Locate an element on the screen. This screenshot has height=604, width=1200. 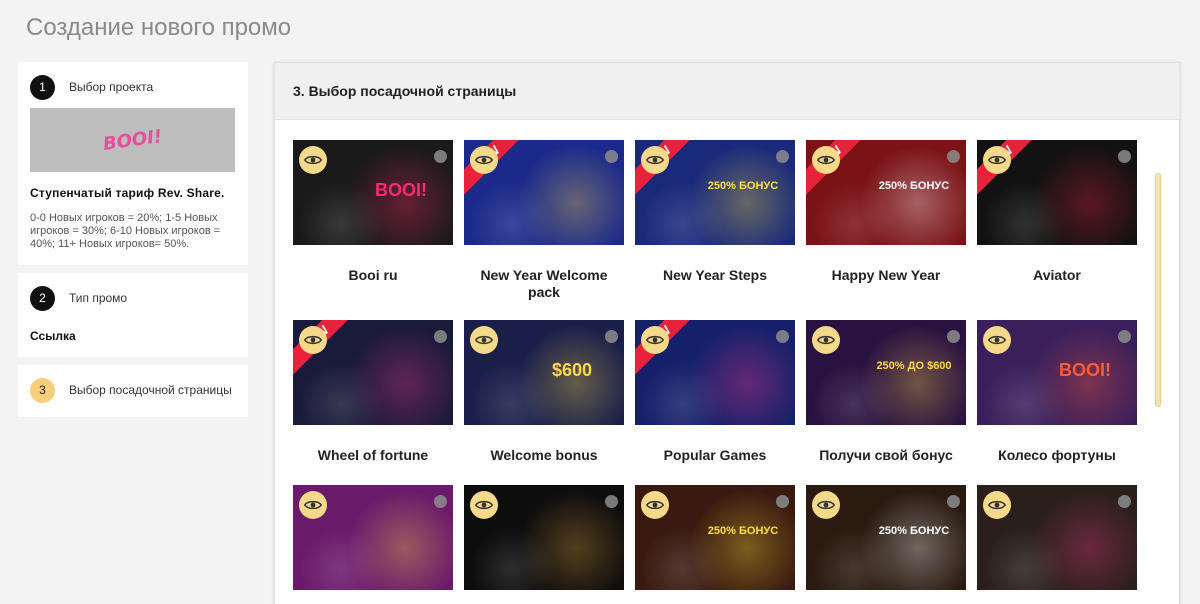
landing-title: Popular Games is located at coordinates (715, 455).